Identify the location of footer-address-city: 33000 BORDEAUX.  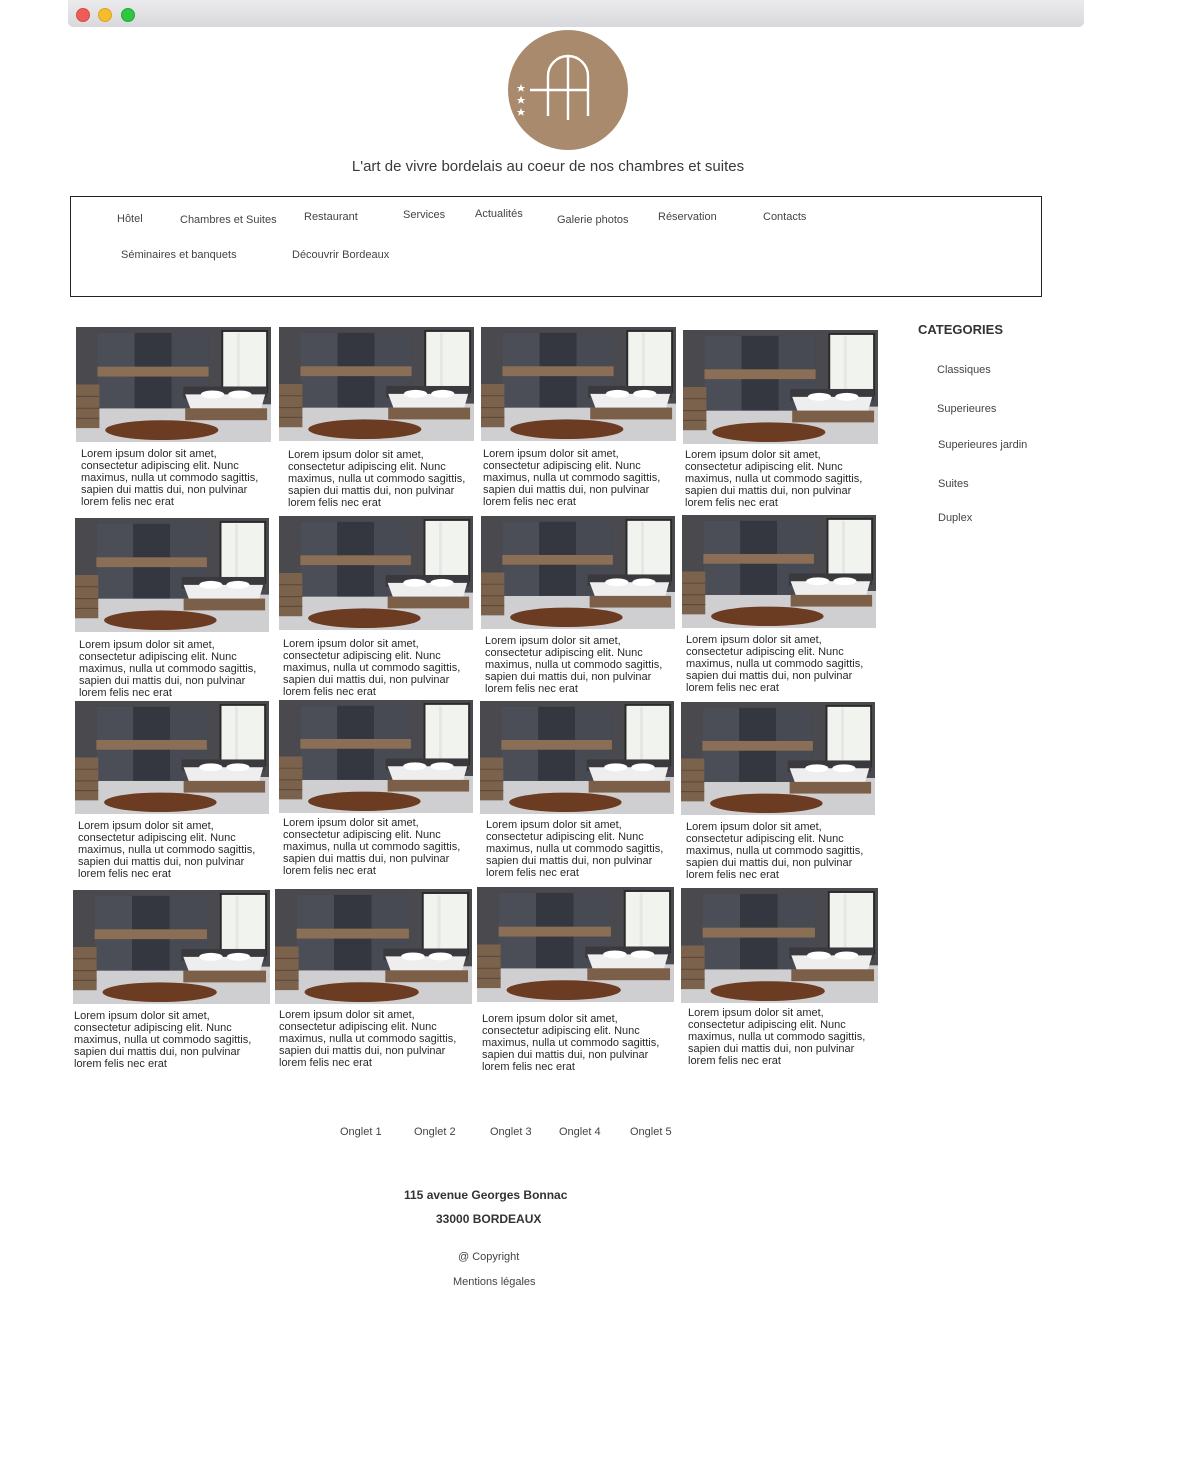
(489, 1219).